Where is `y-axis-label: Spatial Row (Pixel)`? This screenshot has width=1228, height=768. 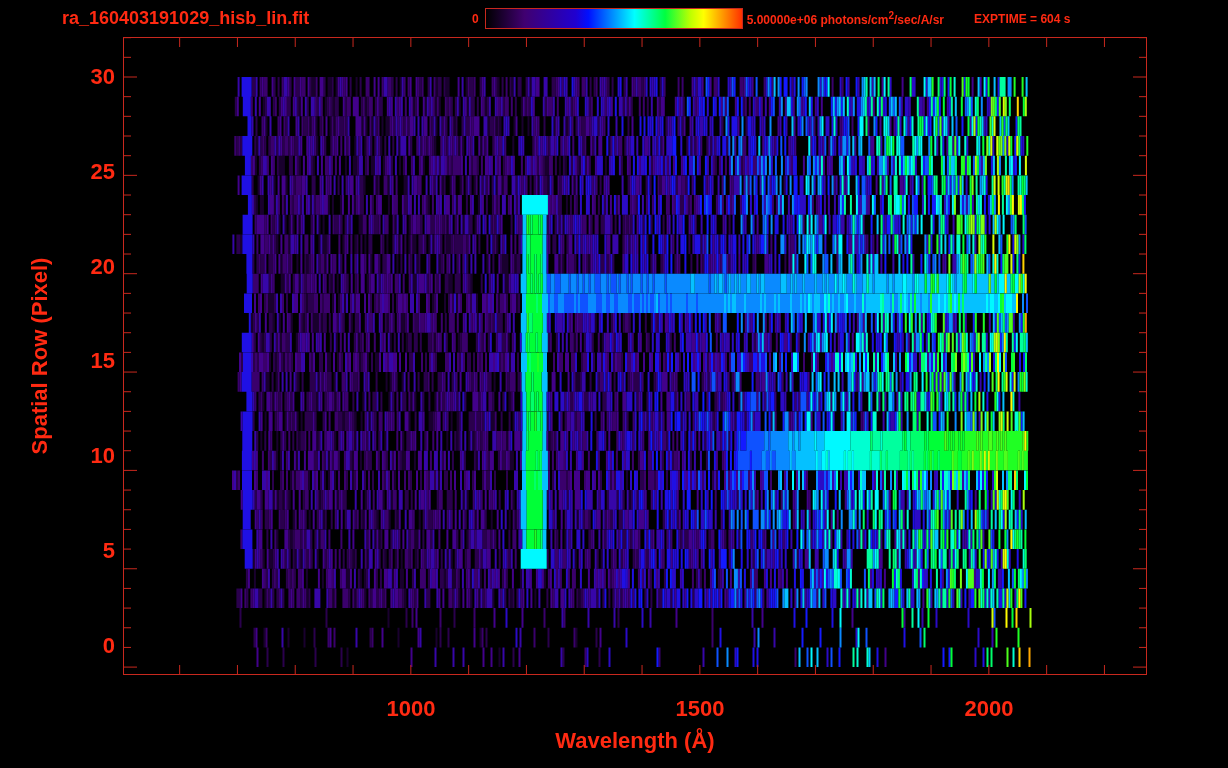 y-axis-label: Spatial Row (Pixel) is located at coordinates (40, 356).